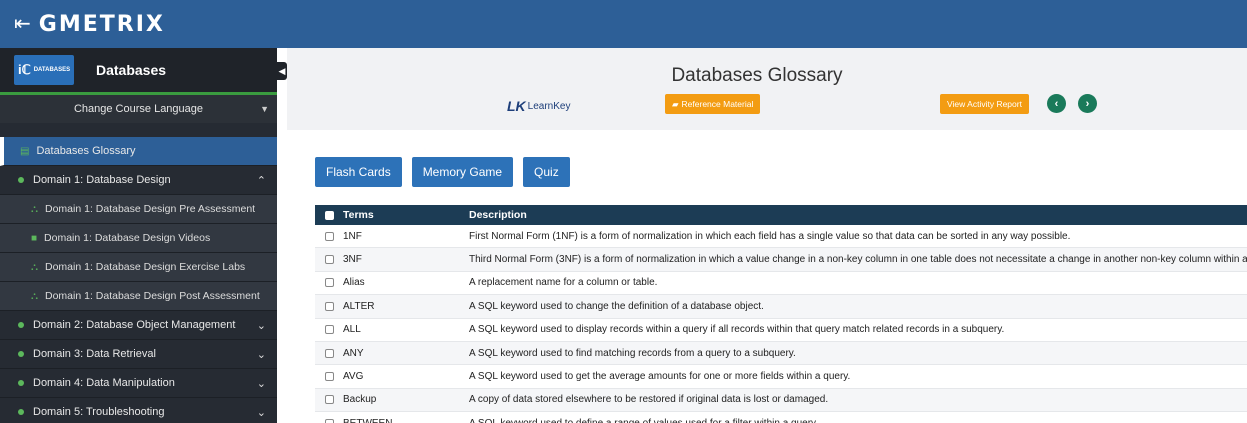 This screenshot has width=1247, height=423. I want to click on sign-out-icon: ⇤, so click(22, 24).